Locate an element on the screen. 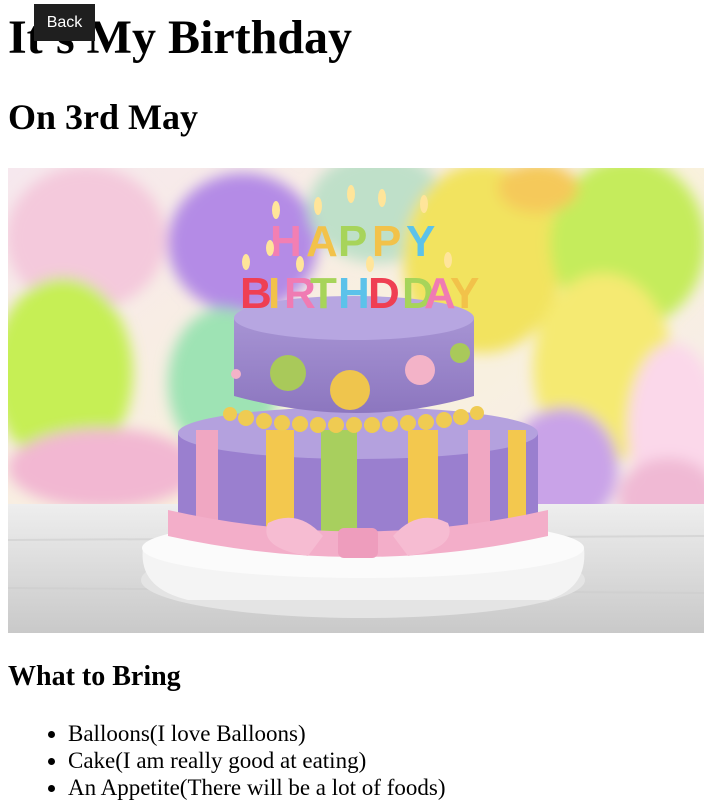 This screenshot has height=801, width=704. svg-text: T is located at coordinates (323, 293).